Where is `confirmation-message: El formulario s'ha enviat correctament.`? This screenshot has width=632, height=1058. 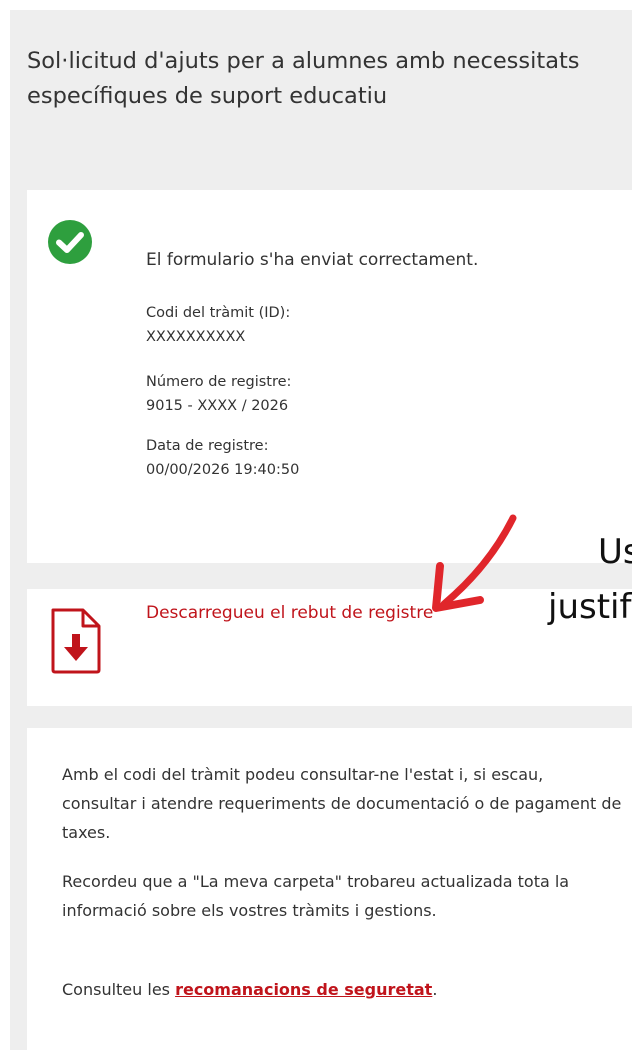 confirmation-message: El formulario s'ha enviat correctament. is located at coordinates (312, 260).